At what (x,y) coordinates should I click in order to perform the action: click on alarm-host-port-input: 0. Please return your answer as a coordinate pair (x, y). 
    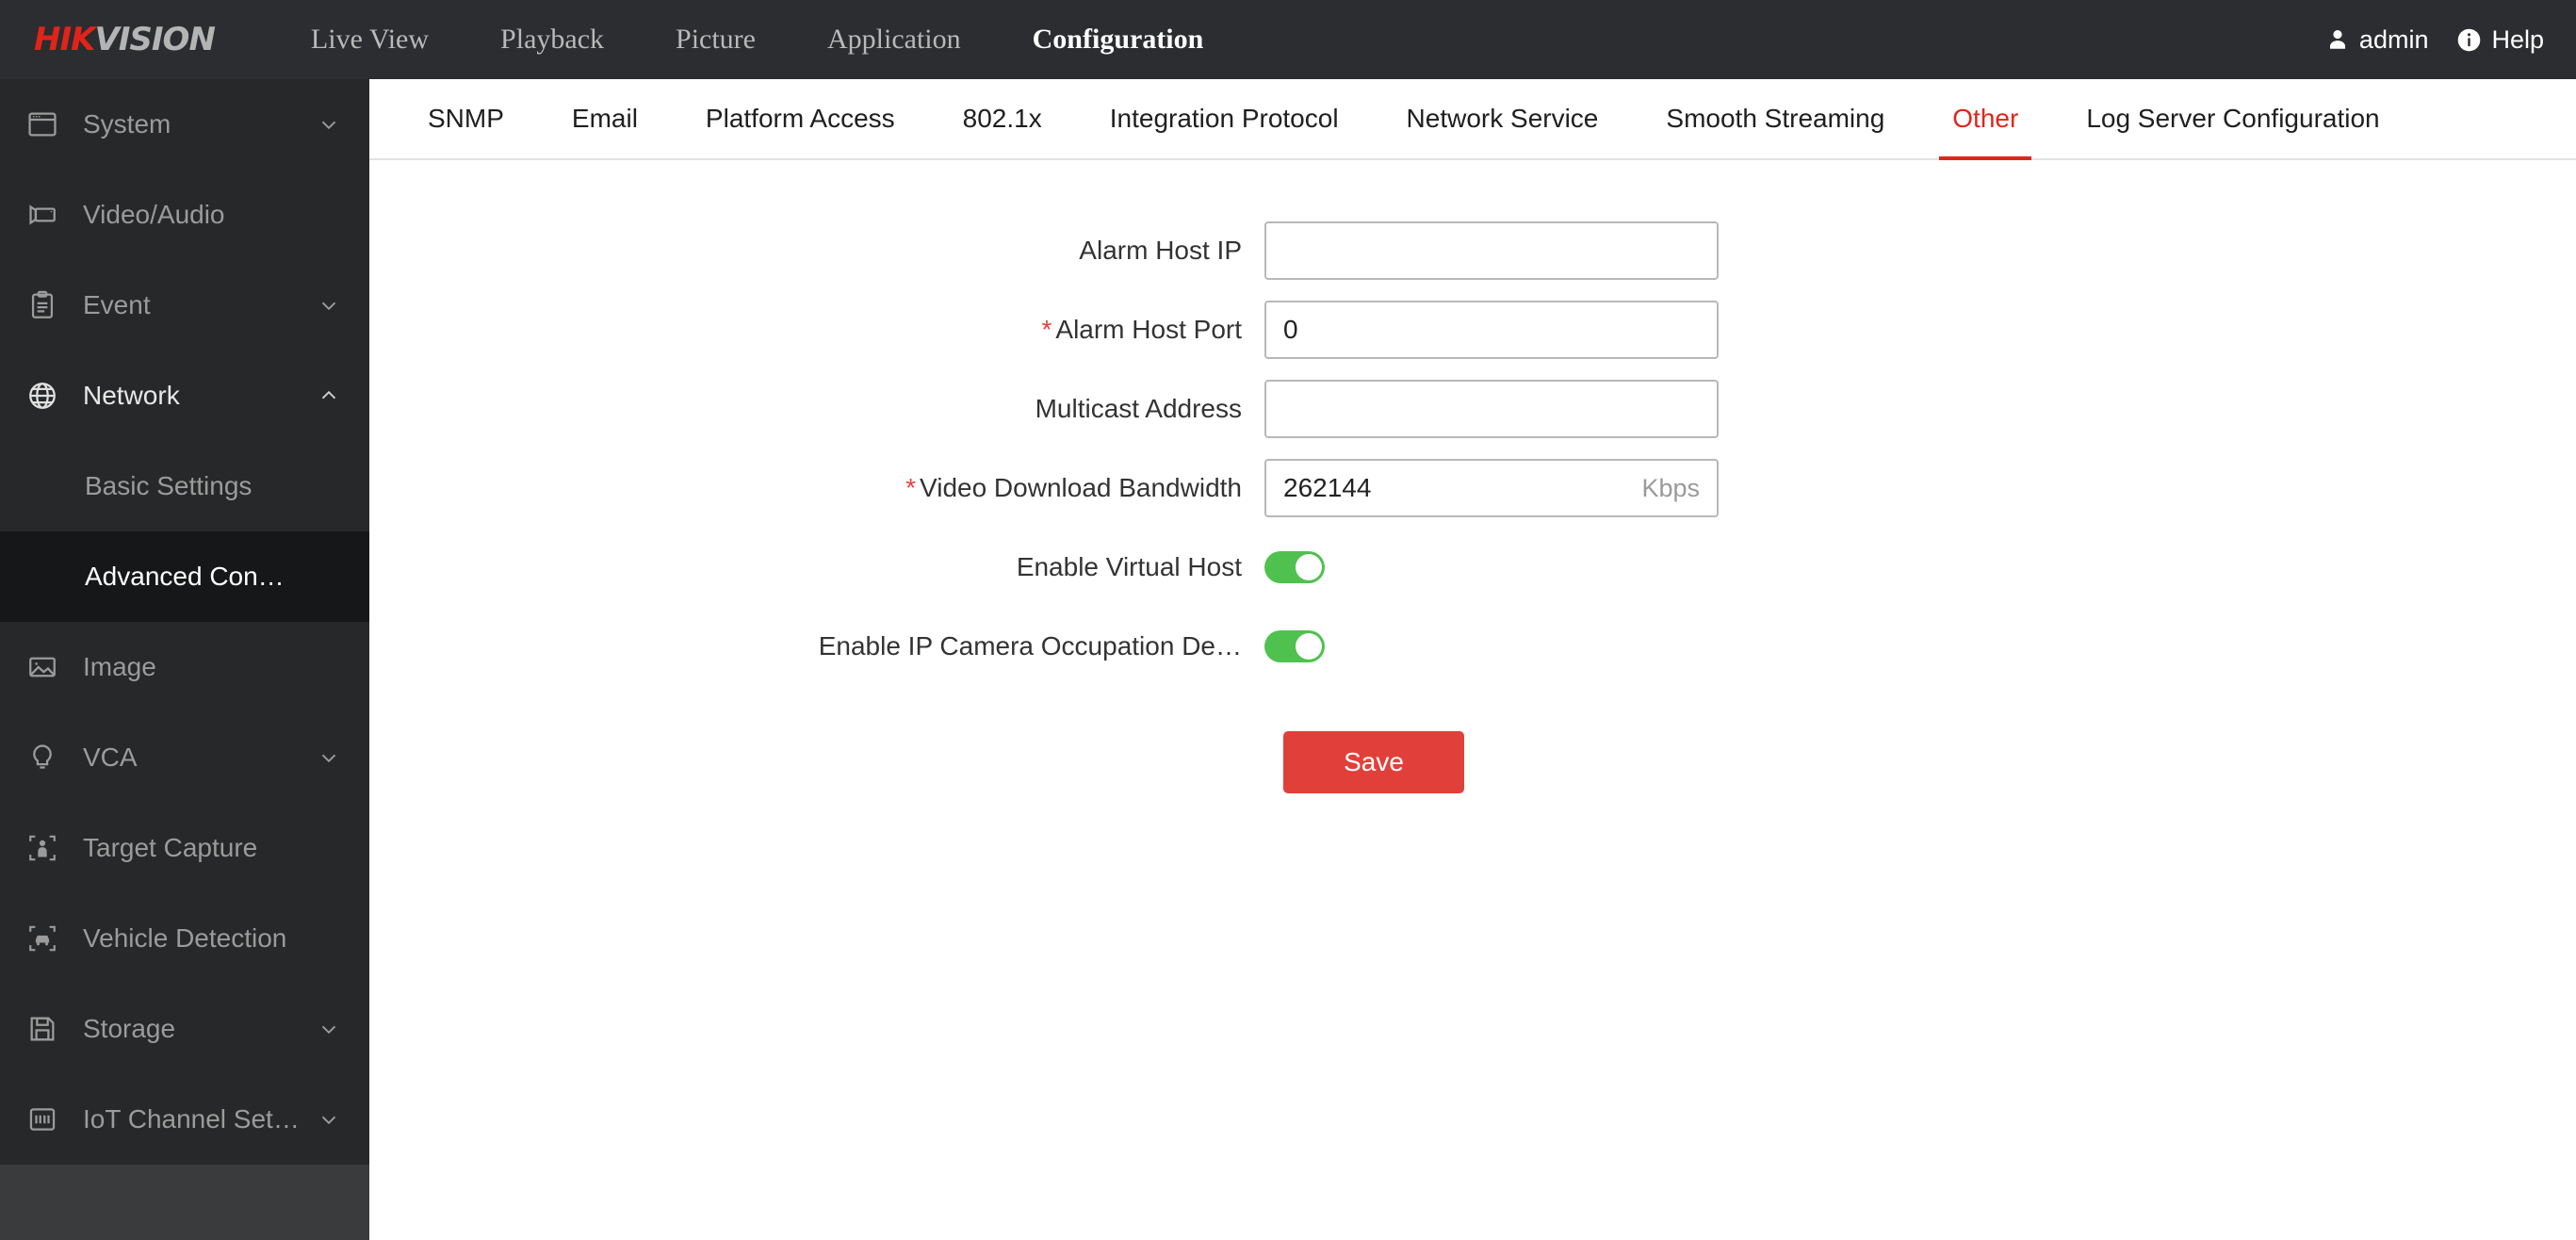
    Looking at the image, I should click on (1491, 330).